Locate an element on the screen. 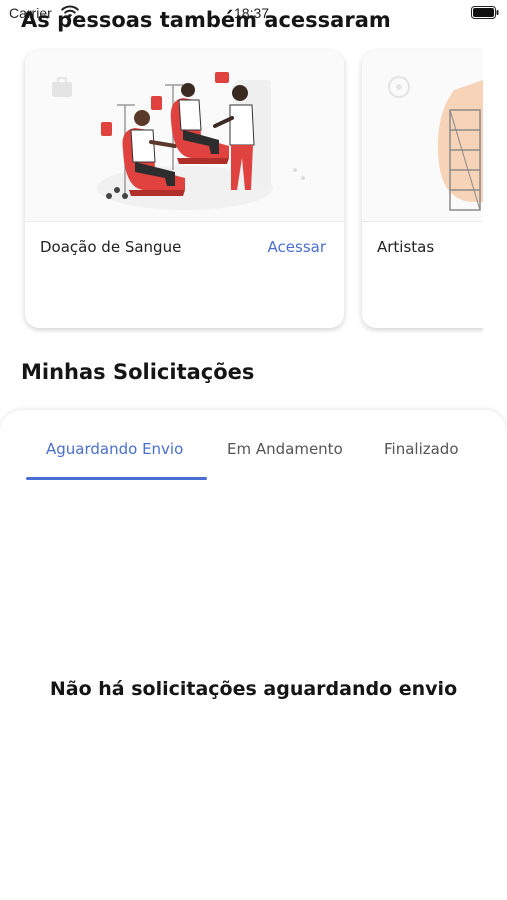  briefcase-icon is located at coordinates (62, 87).